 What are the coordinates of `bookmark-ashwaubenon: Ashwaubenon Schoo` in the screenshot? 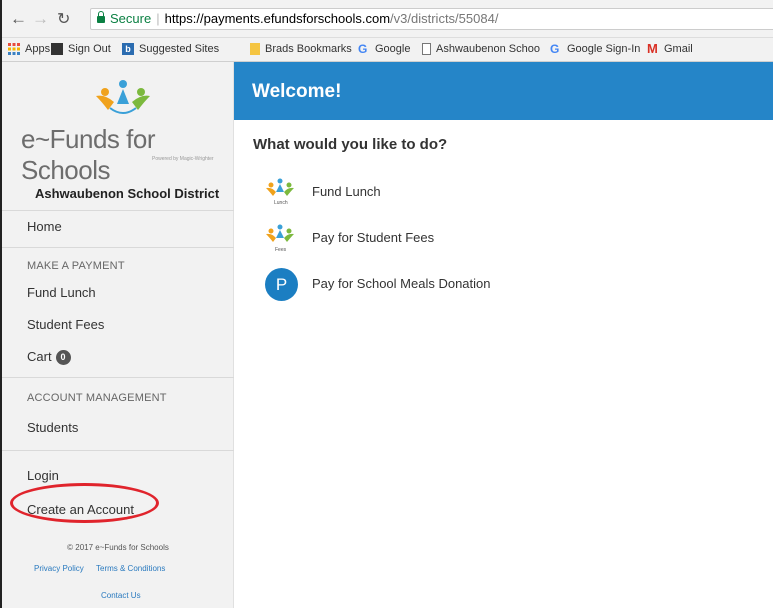 It's located at (481, 49).